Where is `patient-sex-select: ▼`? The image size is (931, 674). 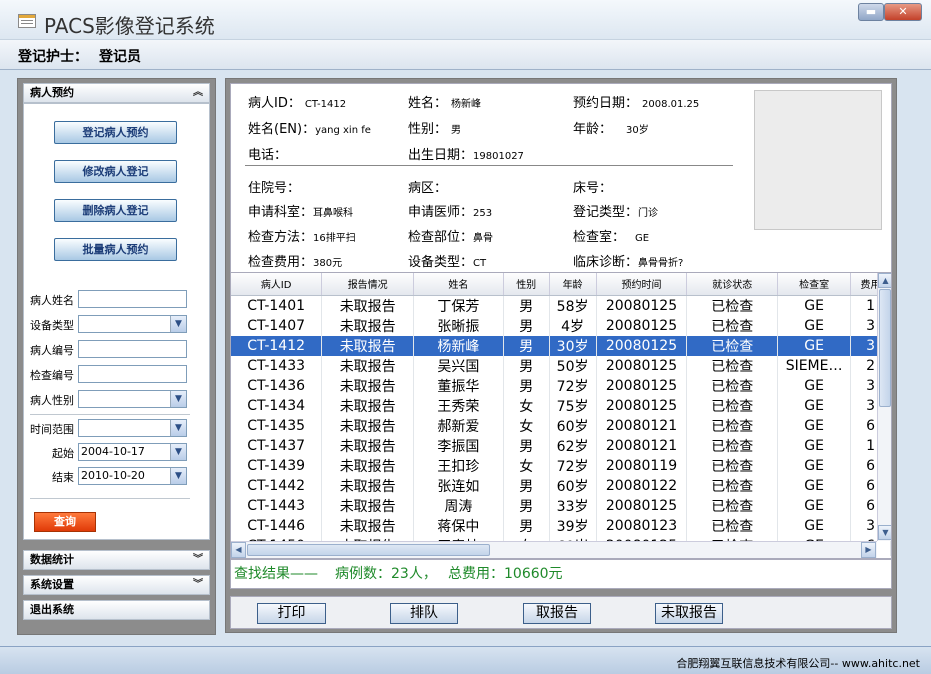
patient-sex-select: ▼ is located at coordinates (132, 399).